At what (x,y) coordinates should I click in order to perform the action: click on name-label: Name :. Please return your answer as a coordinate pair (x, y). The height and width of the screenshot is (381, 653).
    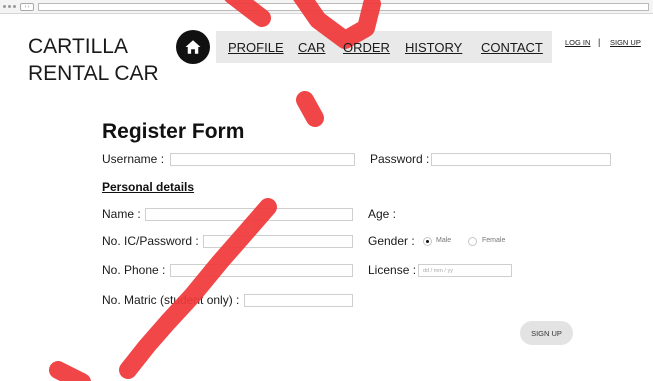
    Looking at the image, I should click on (121, 214).